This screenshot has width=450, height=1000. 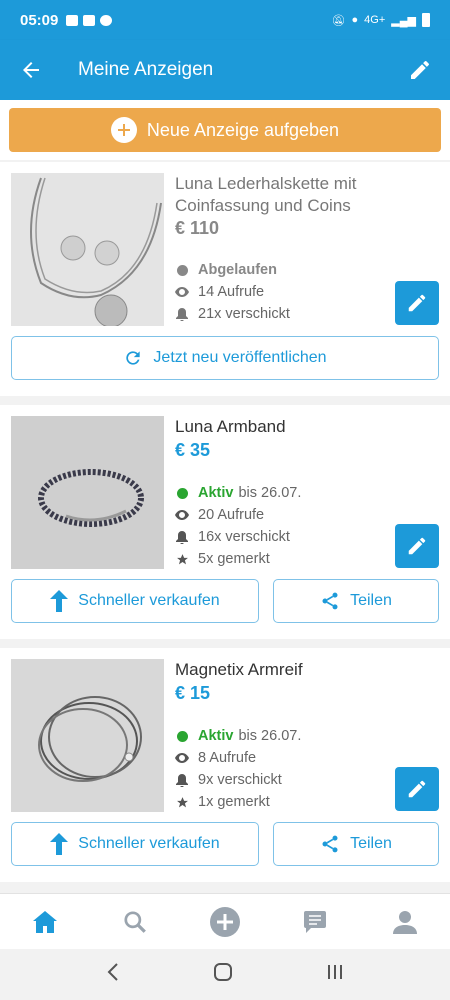 I want to click on necklace-photo, so click(x=87, y=249).